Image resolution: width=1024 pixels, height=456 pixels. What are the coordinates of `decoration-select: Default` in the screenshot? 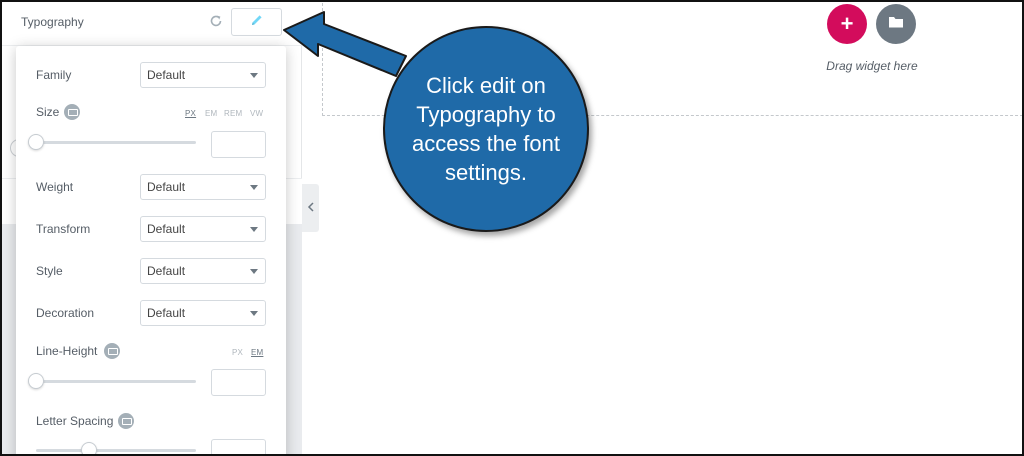 It's located at (203, 313).